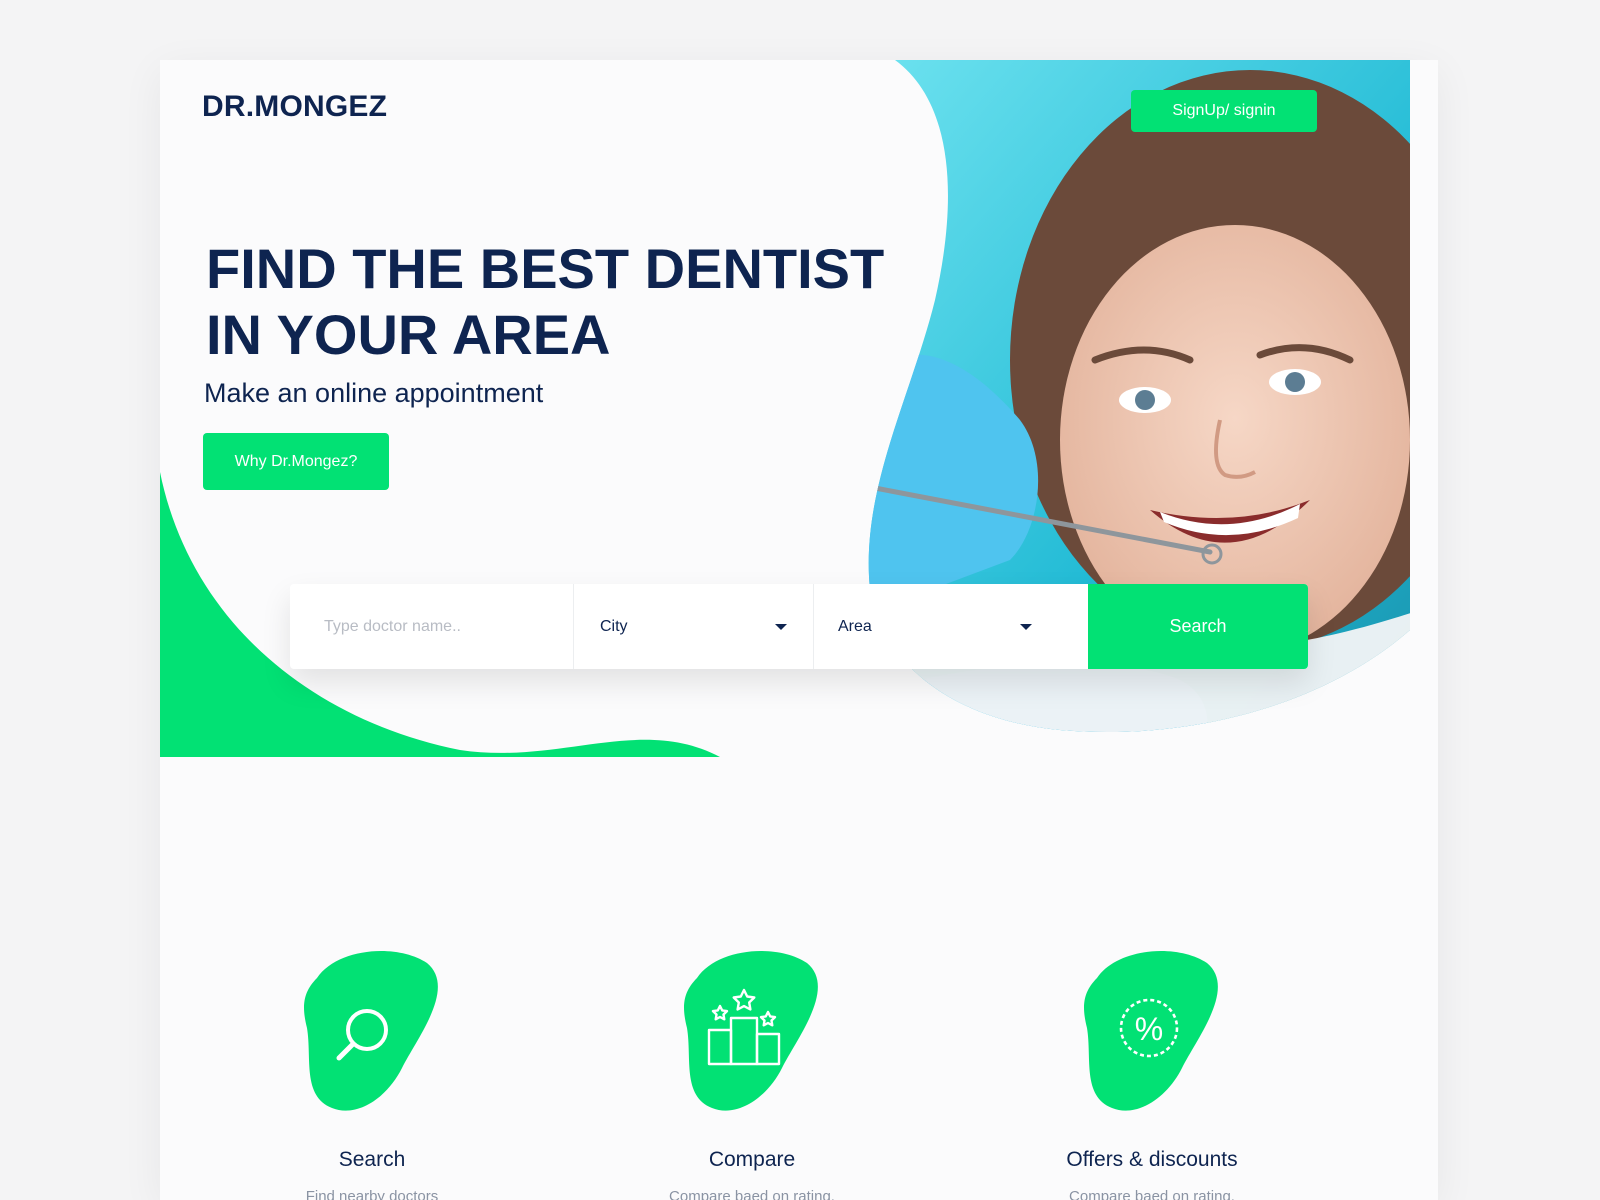 This screenshot has width=1600, height=1200. What do you see at coordinates (1152, 1159) in the screenshot?
I see `feature-title: Offers & discounts` at bounding box center [1152, 1159].